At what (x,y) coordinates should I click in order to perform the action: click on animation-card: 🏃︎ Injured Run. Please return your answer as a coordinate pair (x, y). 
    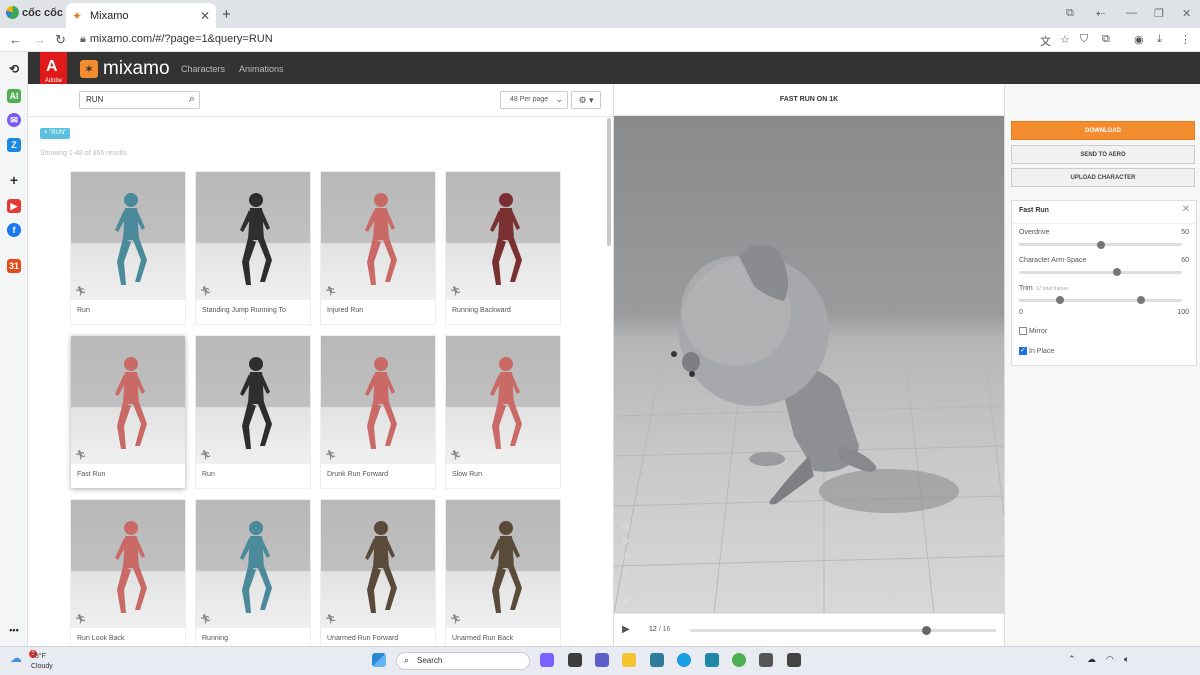
    Looking at the image, I should click on (378, 248).